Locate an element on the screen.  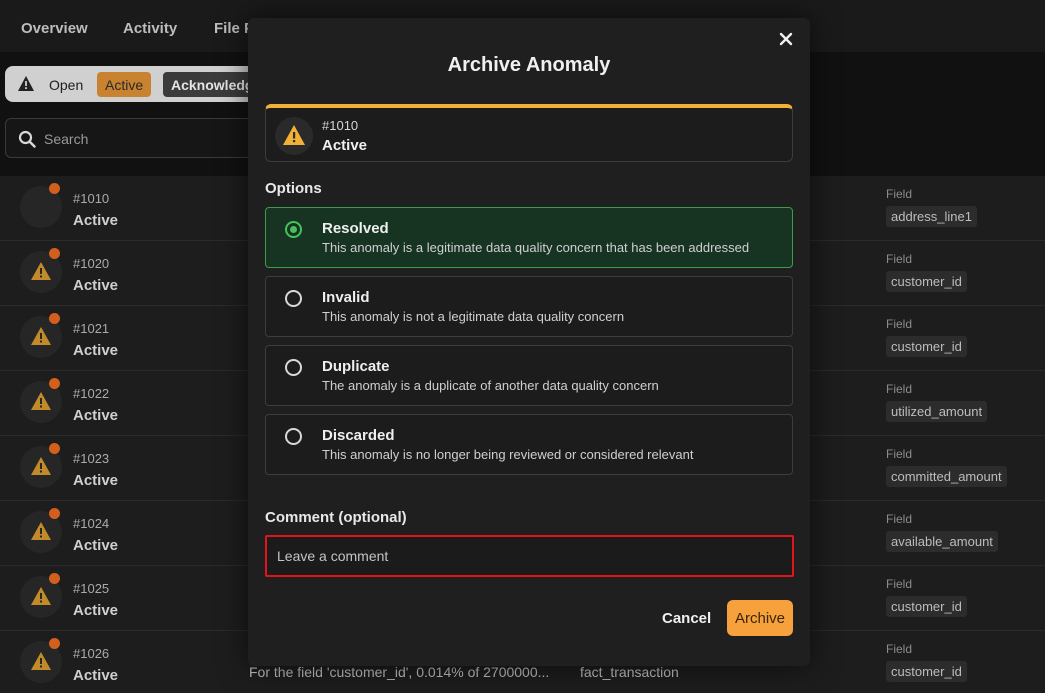
anomaly-table: fact_transaction is located at coordinates (629, 672).